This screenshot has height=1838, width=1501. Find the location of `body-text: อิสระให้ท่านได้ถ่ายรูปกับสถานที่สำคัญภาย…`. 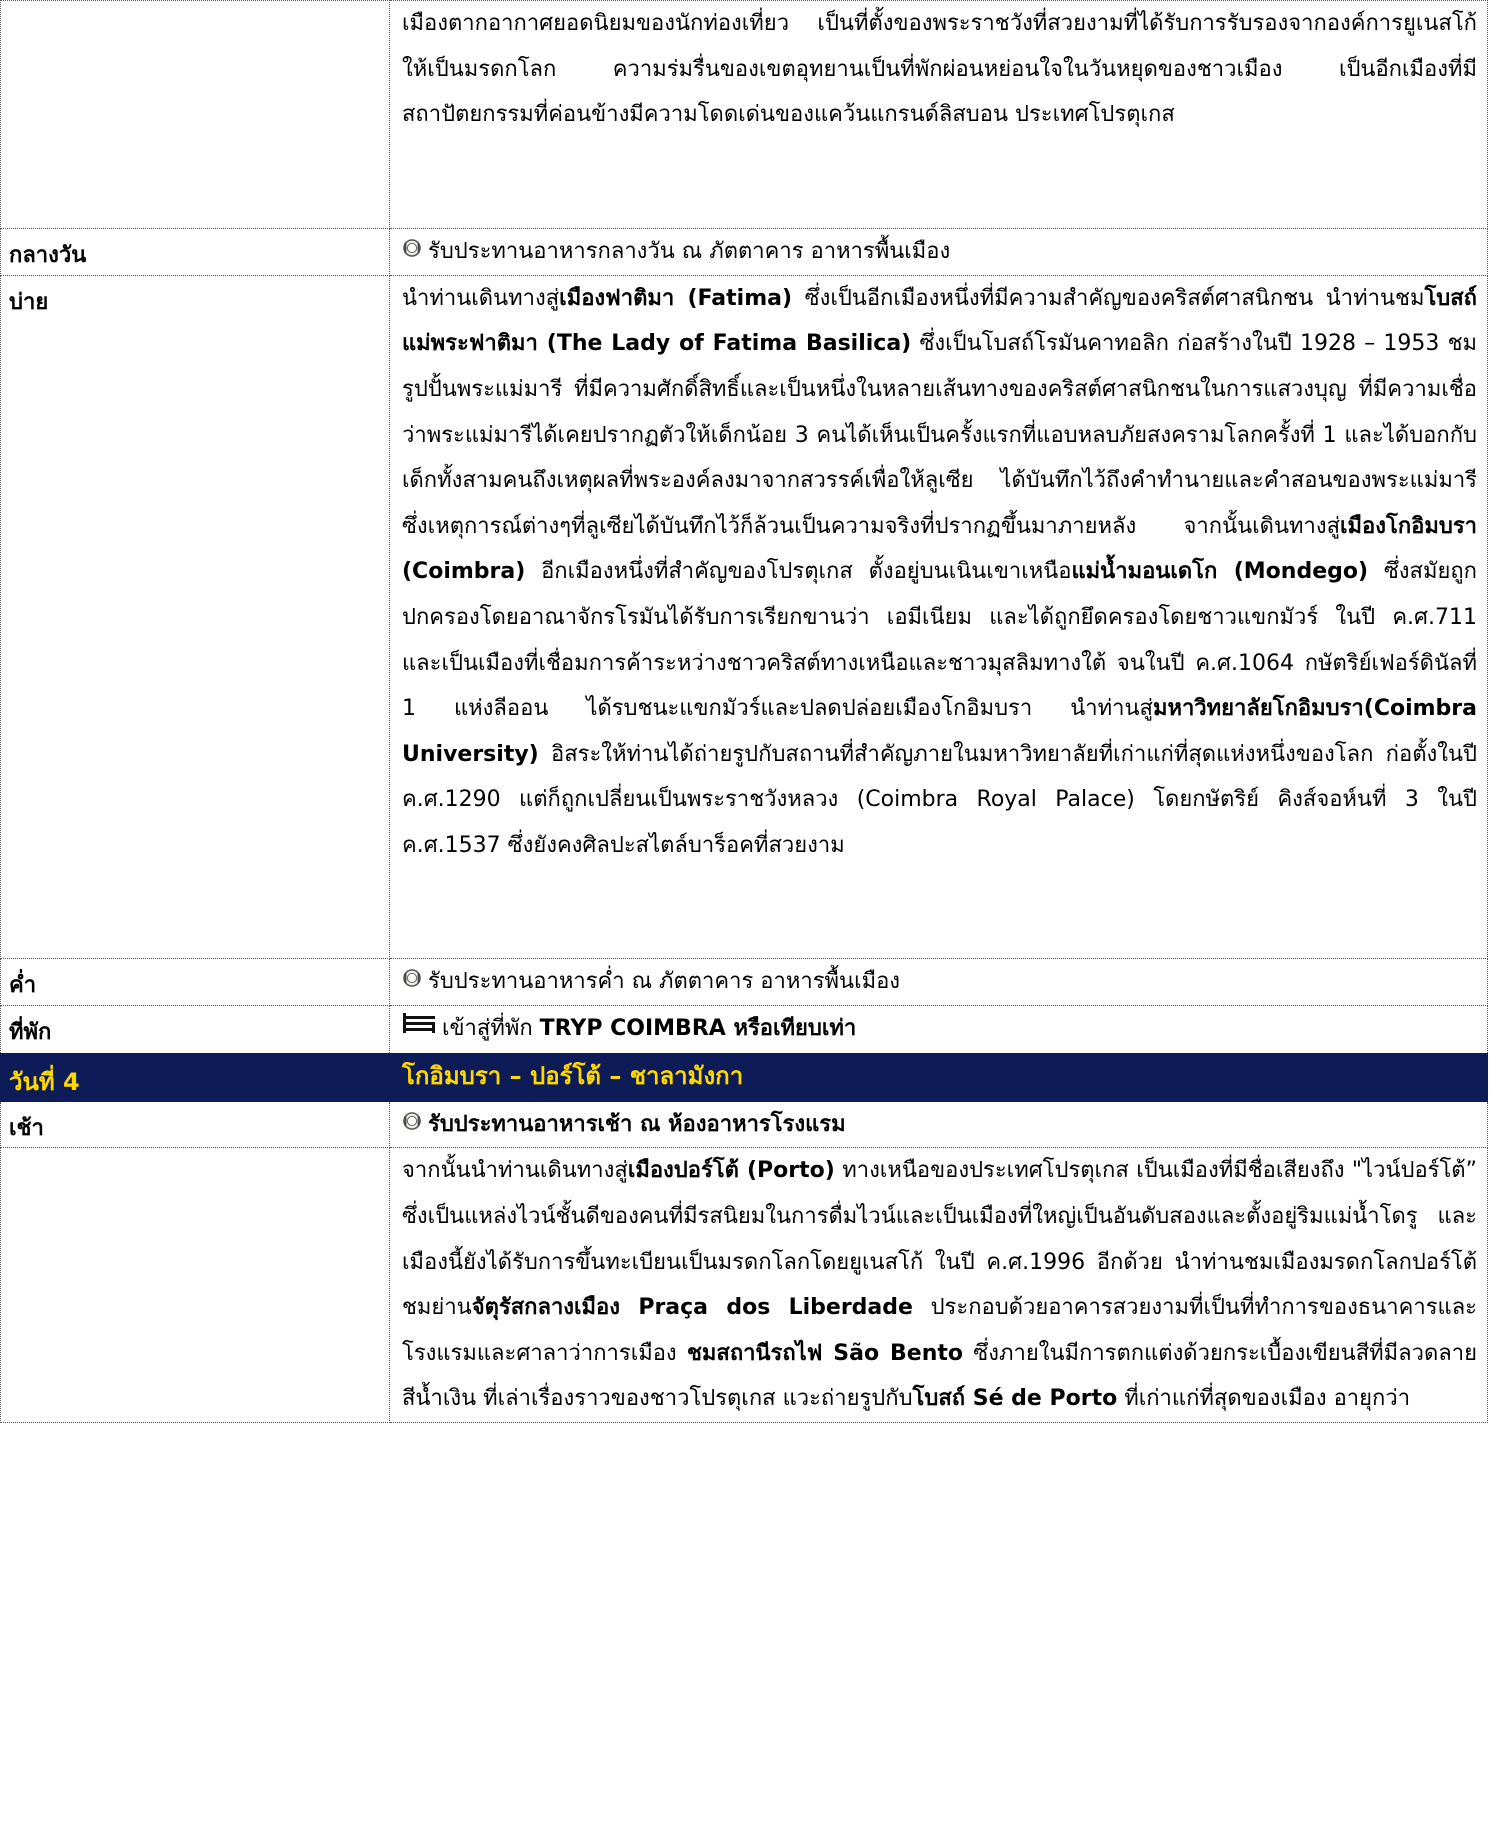

body-text: อิสระให้ท่านได้ถ่ายรูปกับสถานที่สำคัญภาย… is located at coordinates (939, 799).